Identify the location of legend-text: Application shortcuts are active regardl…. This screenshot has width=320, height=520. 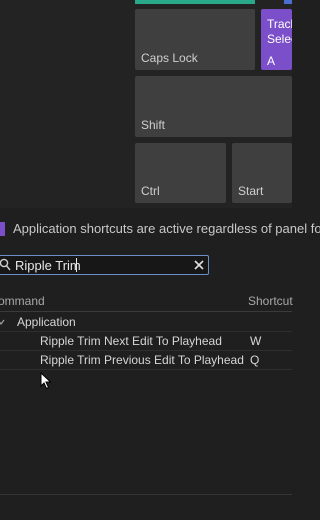
(166, 228).